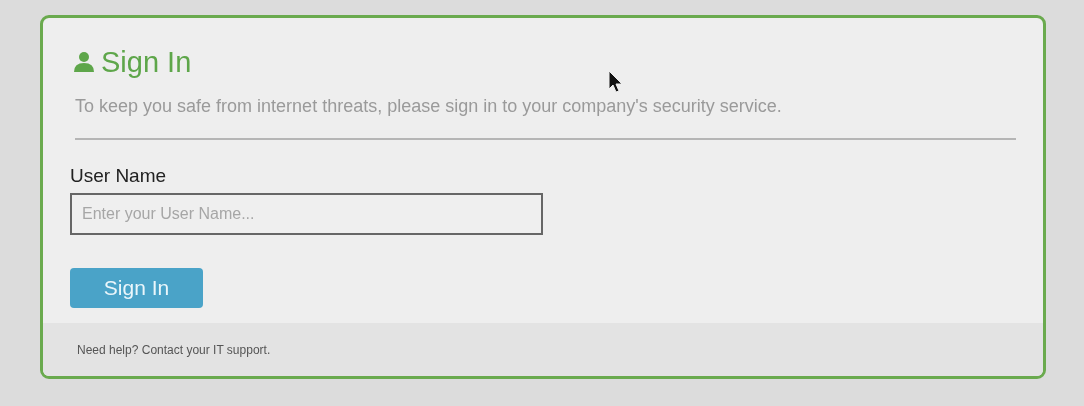 The width and height of the screenshot is (1084, 406). Describe the element at coordinates (119, 176) in the screenshot. I see `field-label: User Name` at that location.